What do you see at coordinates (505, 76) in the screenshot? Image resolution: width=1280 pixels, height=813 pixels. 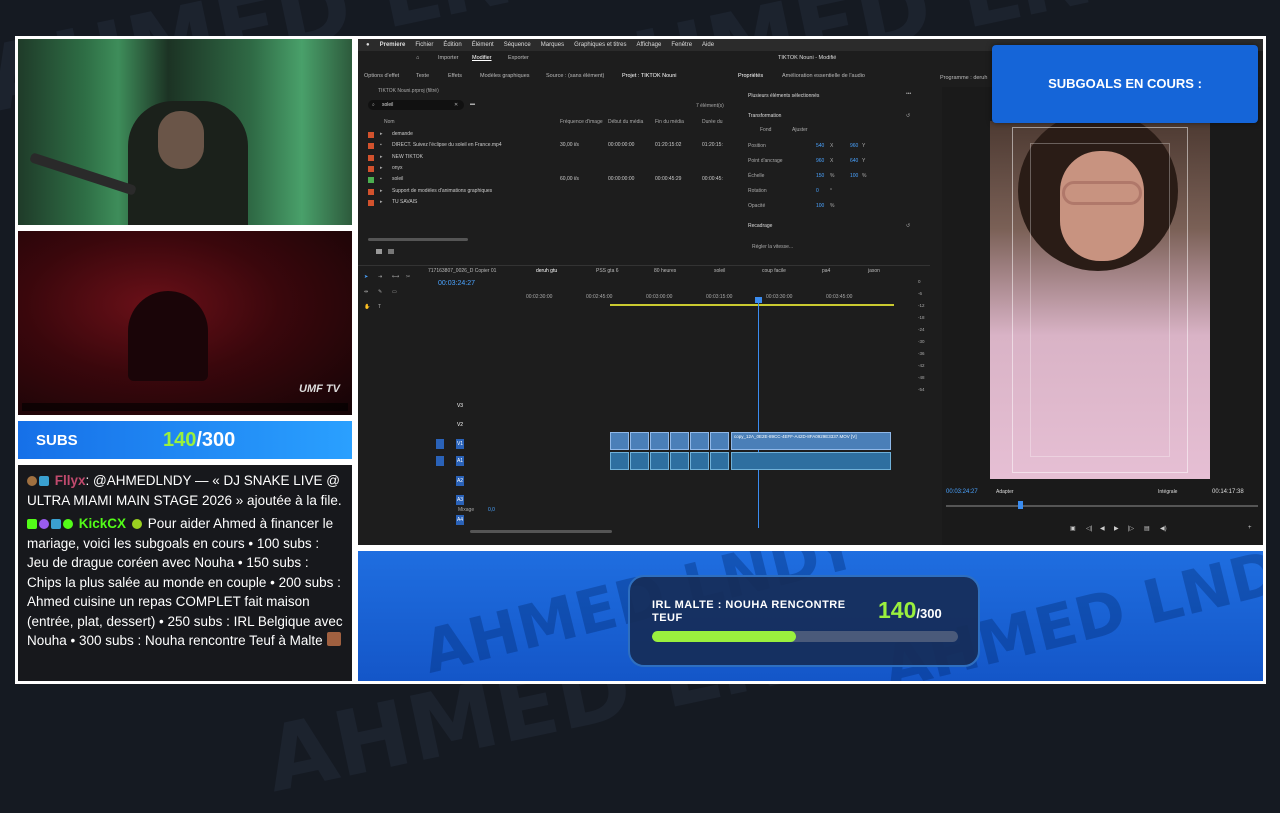 I see `tab-modeles: Modèles graphiques` at bounding box center [505, 76].